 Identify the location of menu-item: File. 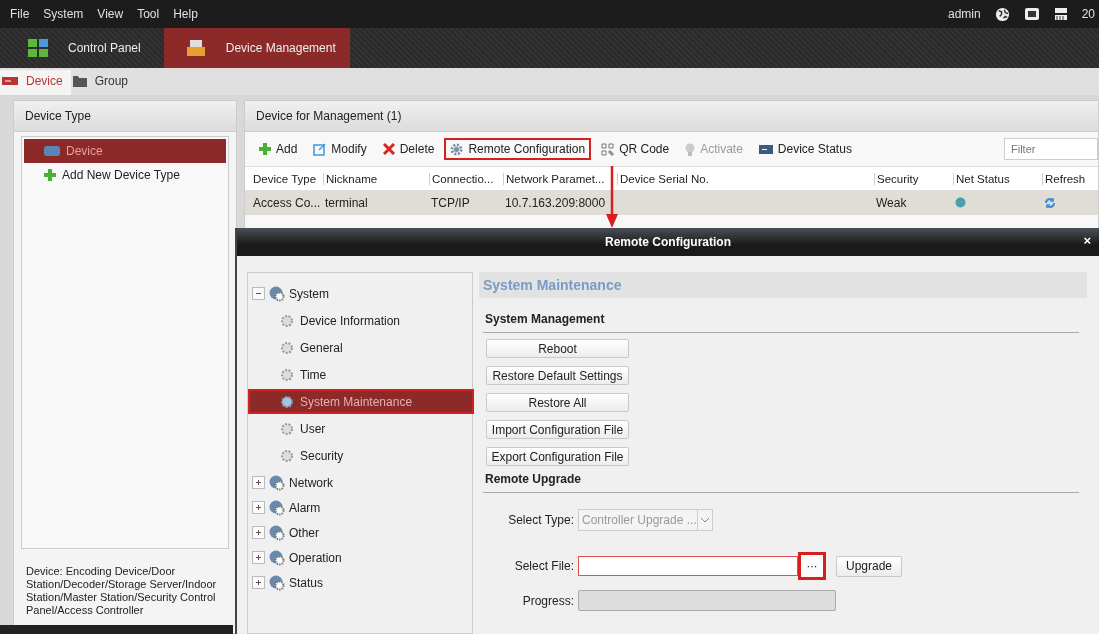
(20, 14).